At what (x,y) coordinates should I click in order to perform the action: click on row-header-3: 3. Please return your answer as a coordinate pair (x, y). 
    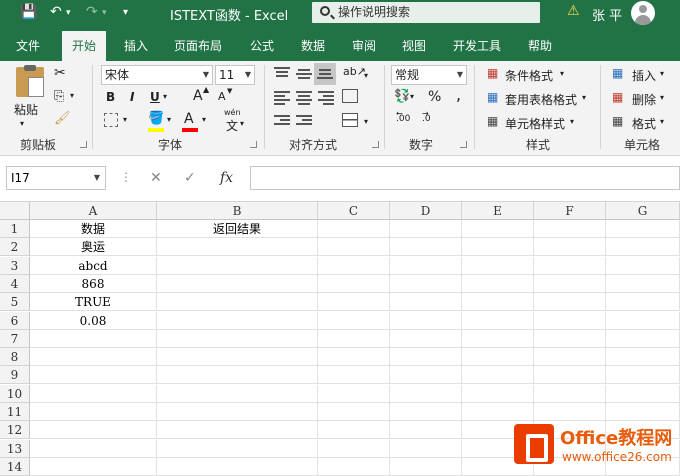
    Looking at the image, I should click on (15, 265).